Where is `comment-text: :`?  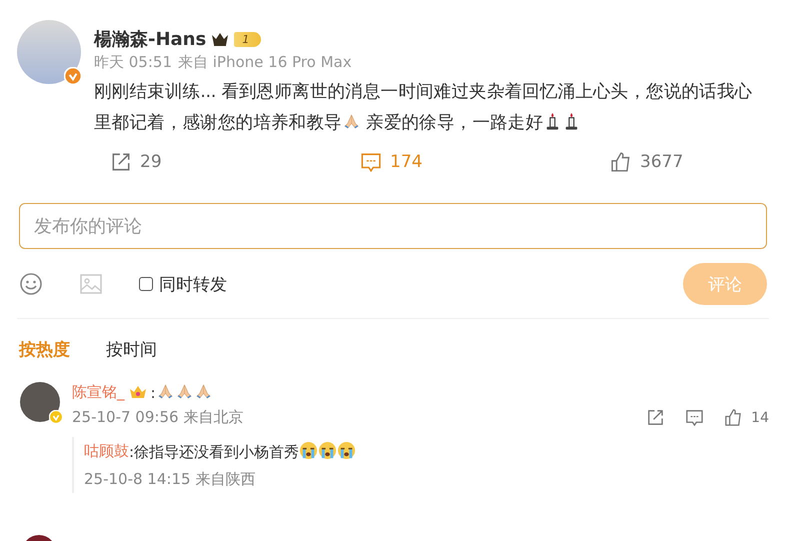
comment-text: : is located at coordinates (181, 392).